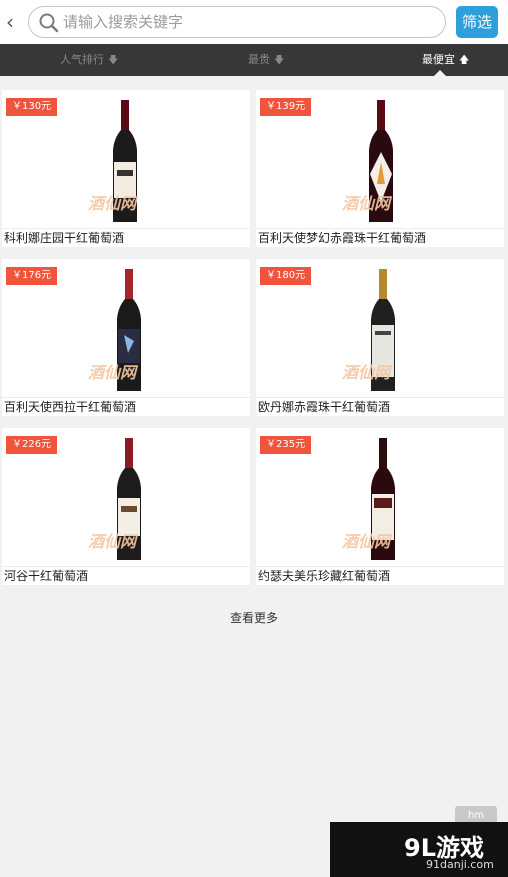 Image resolution: width=508 pixels, height=877 pixels. I want to click on sort-most-expensive-label: 最贵, so click(259, 59).